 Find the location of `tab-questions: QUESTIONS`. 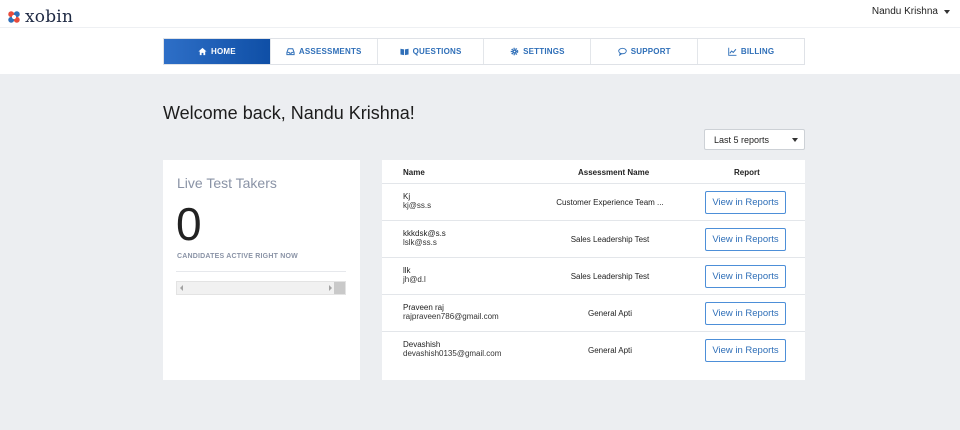

tab-questions: QUESTIONS is located at coordinates (431, 51).